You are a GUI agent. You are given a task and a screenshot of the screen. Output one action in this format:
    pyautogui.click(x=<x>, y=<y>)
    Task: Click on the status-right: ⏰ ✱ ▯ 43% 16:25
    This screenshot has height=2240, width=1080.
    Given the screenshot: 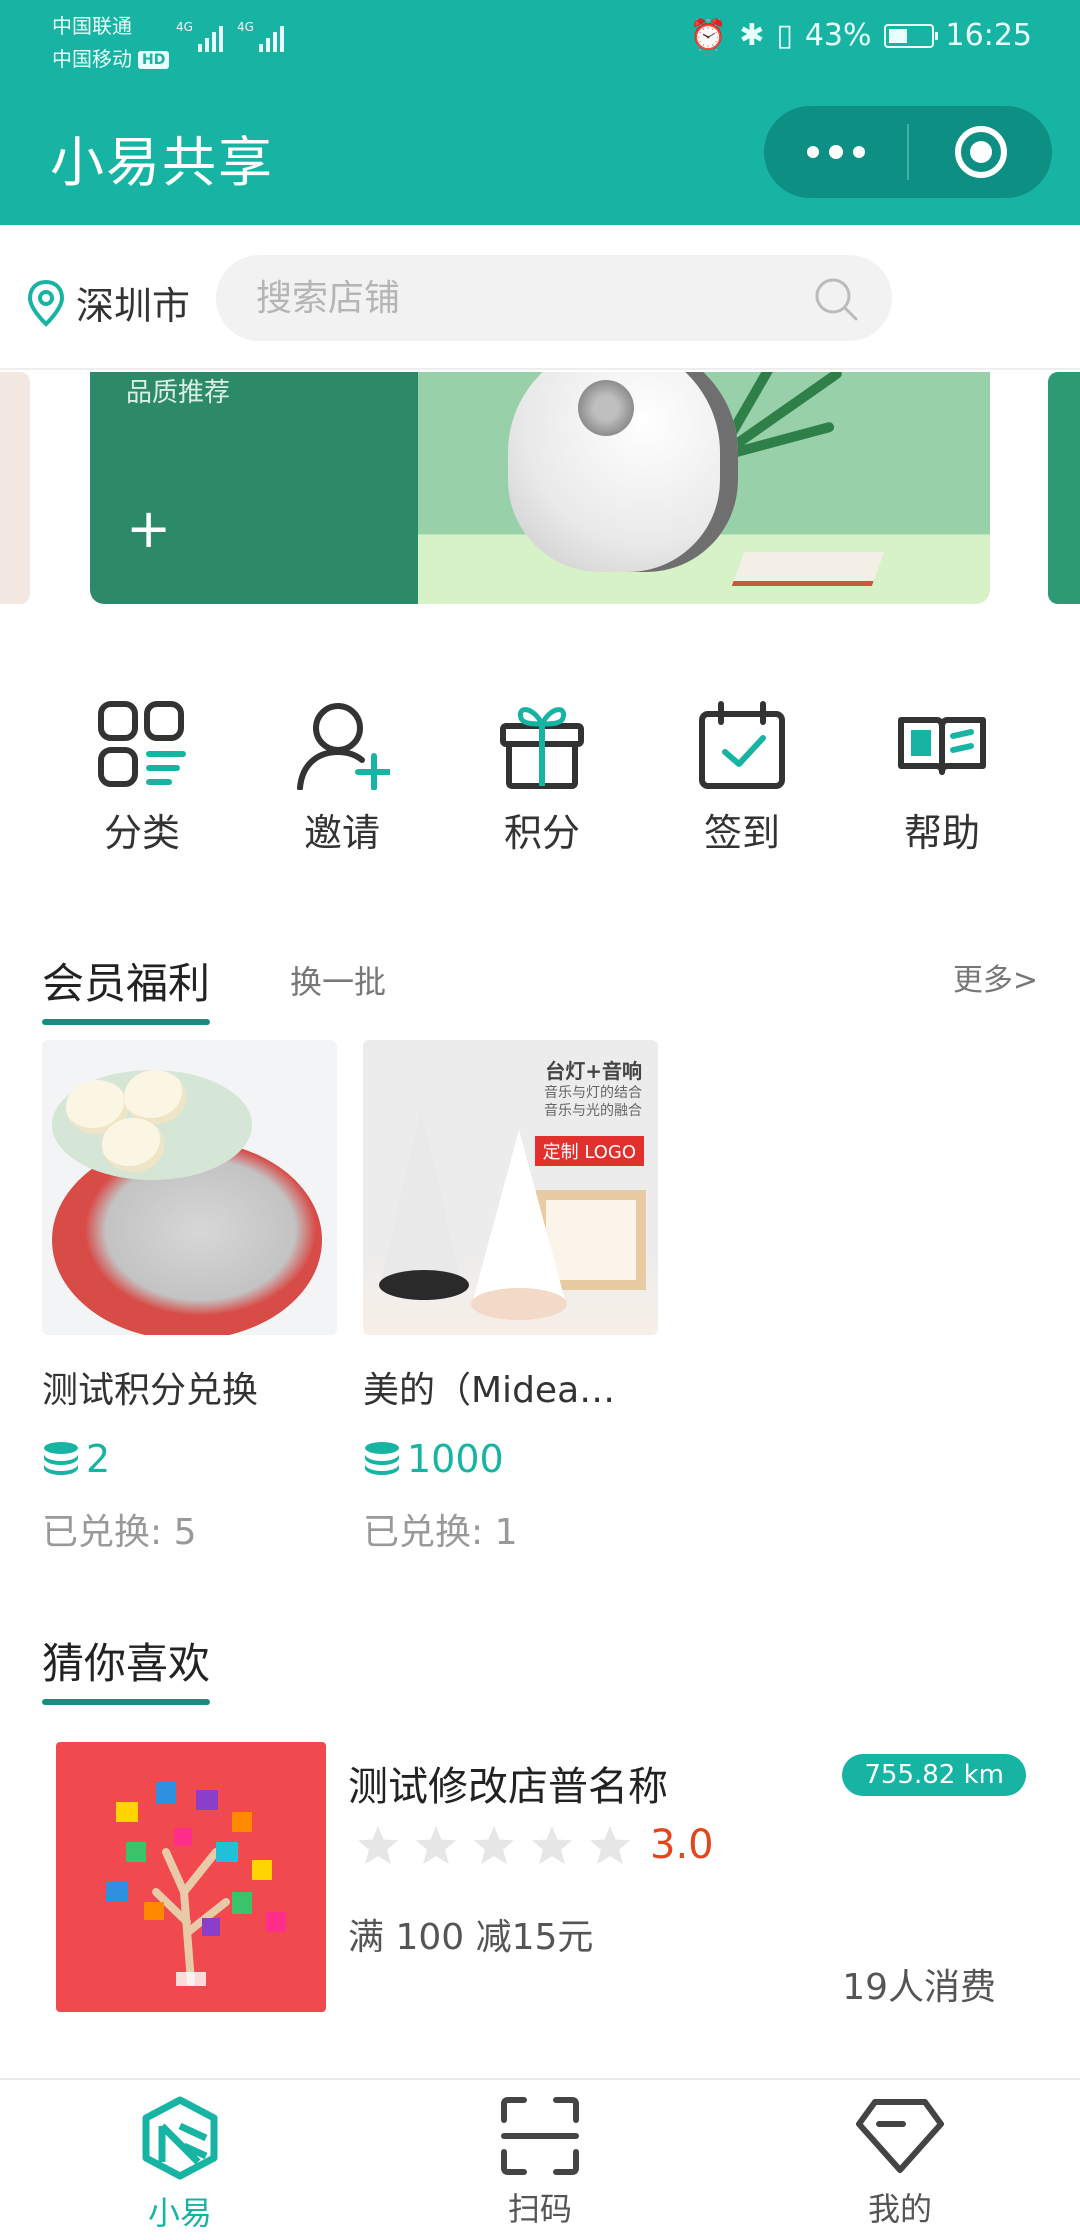 What is the action you would take?
    pyautogui.click(x=861, y=35)
    